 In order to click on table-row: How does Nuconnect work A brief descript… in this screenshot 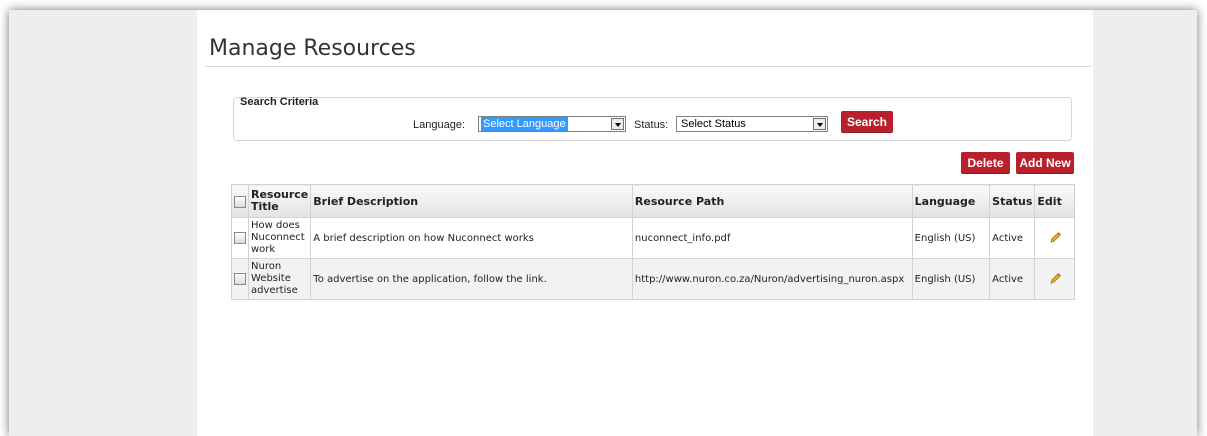, I will do `click(653, 238)`.